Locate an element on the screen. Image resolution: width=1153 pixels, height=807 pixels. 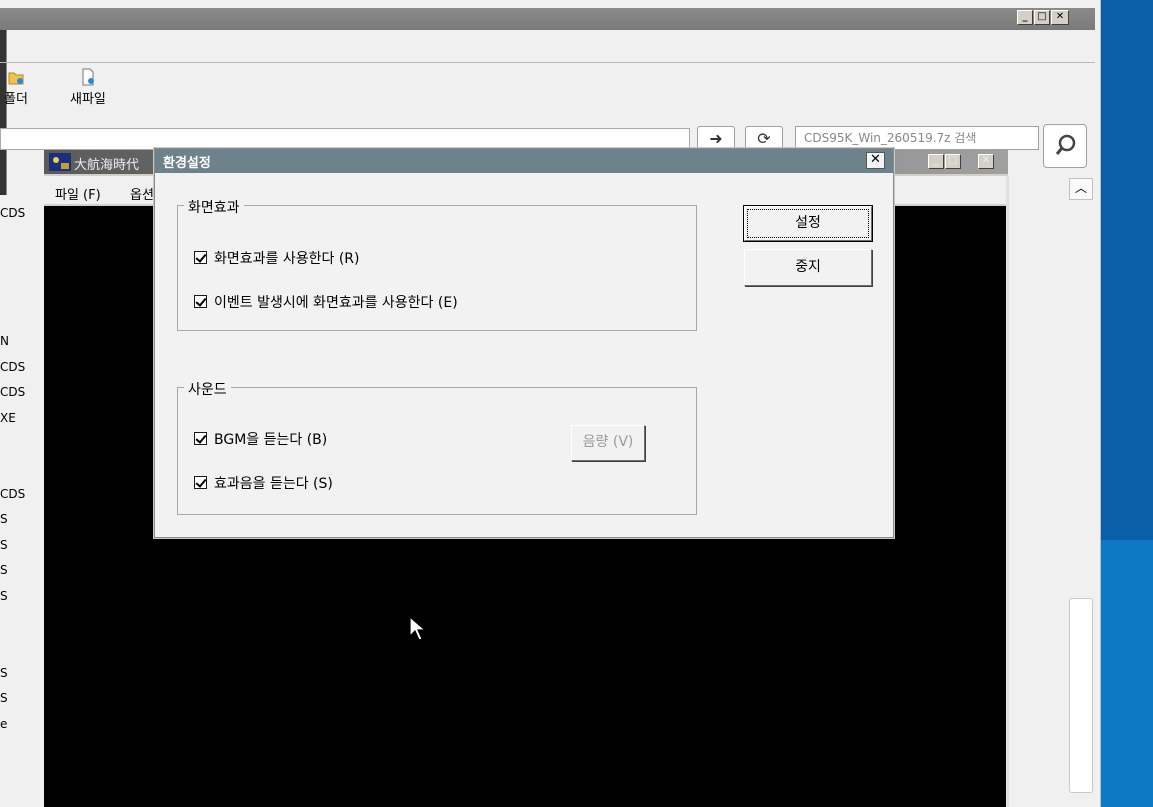
new-file-label: 새파일 is located at coordinates (88, 99).